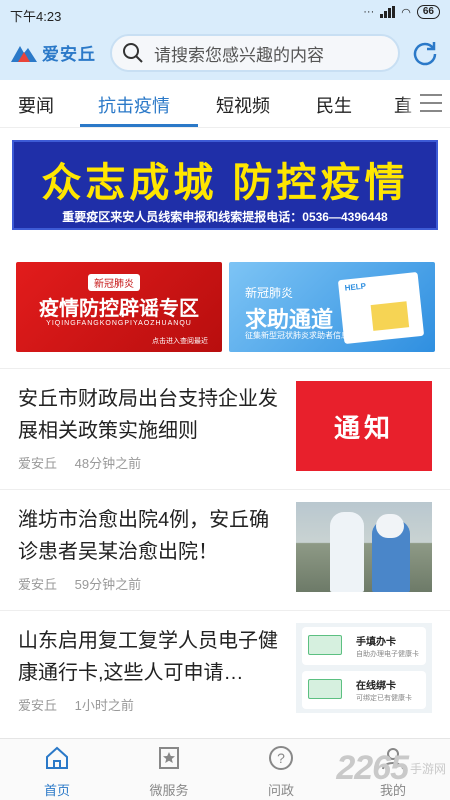  What do you see at coordinates (36, 16) in the screenshot?
I see `status-time: 下午4:23` at bounding box center [36, 16].